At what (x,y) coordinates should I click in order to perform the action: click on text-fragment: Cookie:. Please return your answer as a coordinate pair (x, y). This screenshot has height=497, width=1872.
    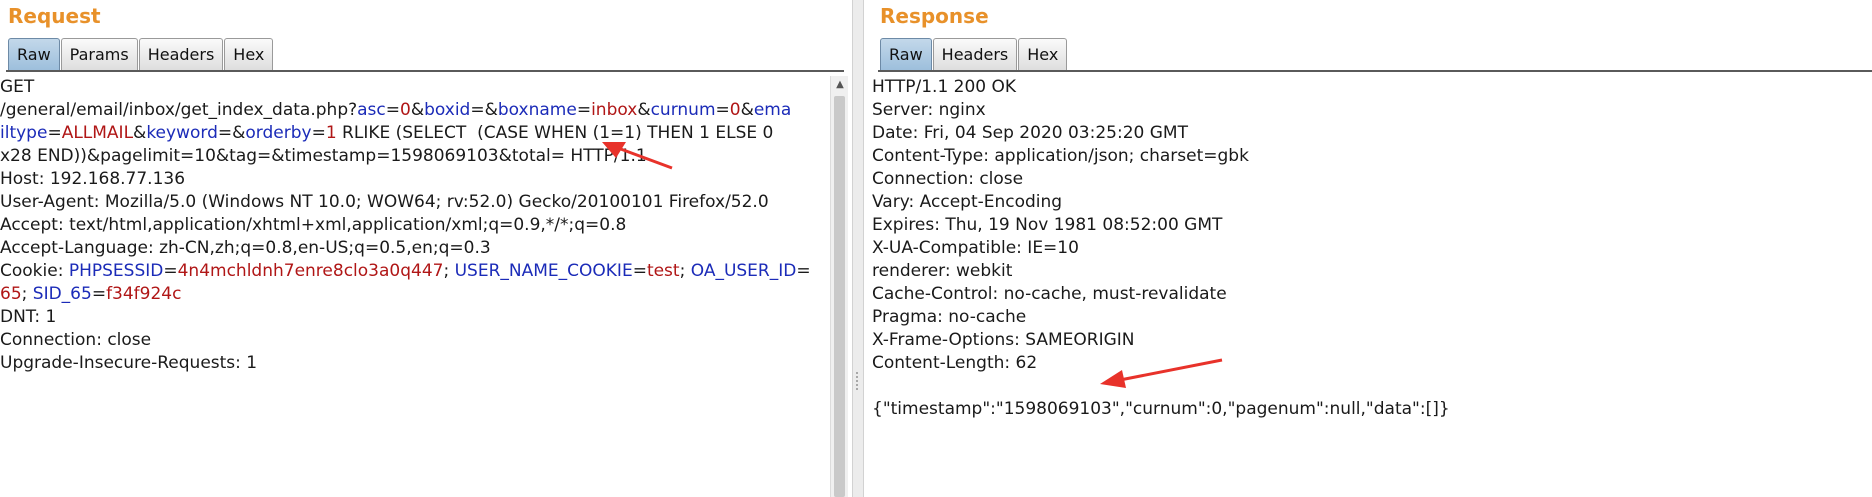
    Looking at the image, I should click on (34, 271).